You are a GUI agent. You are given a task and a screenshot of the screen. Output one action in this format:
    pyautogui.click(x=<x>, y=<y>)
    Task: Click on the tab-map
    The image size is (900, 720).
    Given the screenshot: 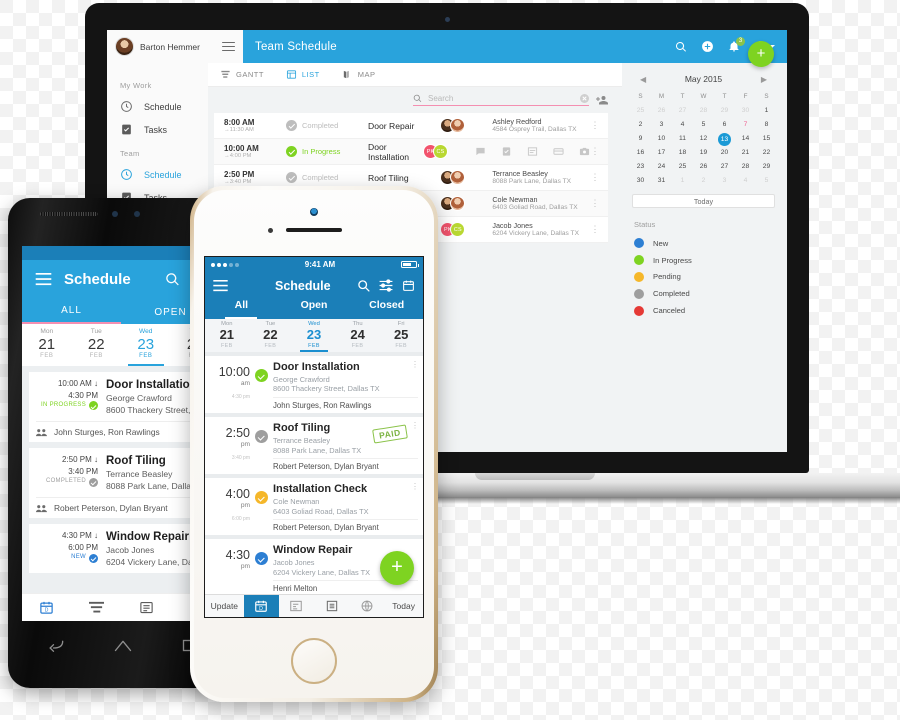 What is the action you would take?
    pyautogui.click(x=366, y=606)
    